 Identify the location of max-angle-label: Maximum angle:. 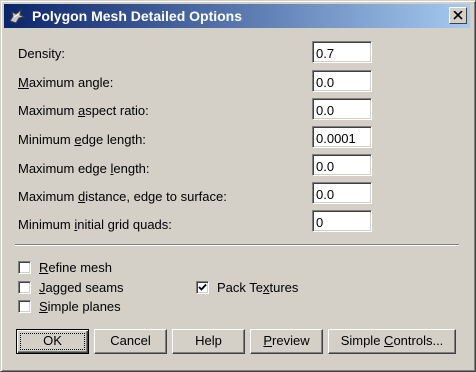
(66, 82).